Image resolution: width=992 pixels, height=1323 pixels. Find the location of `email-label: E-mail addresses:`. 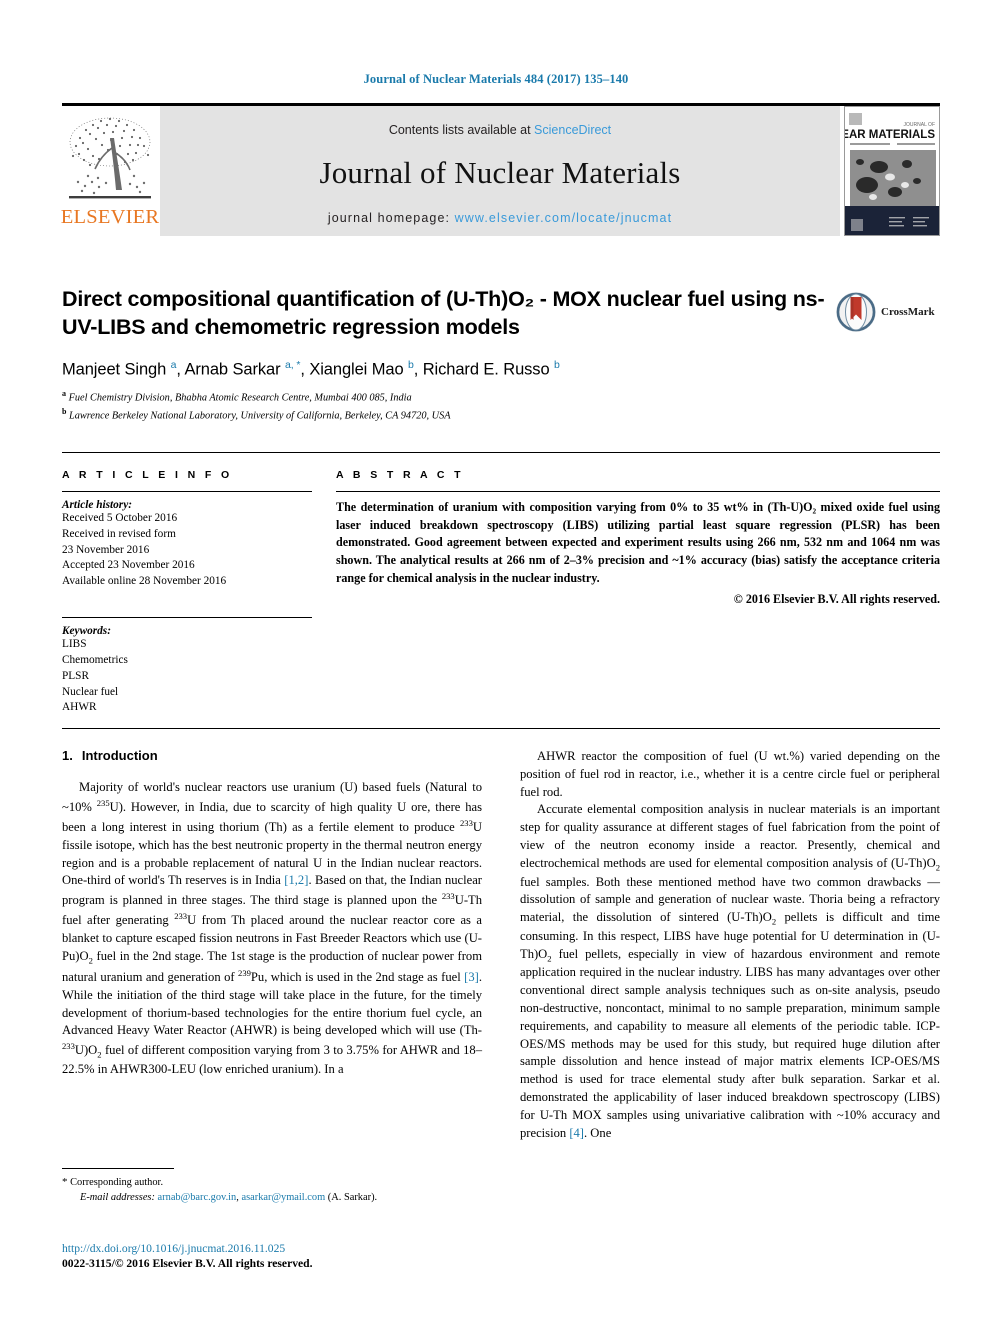

email-label: E-mail addresses: is located at coordinates (117, 1197).